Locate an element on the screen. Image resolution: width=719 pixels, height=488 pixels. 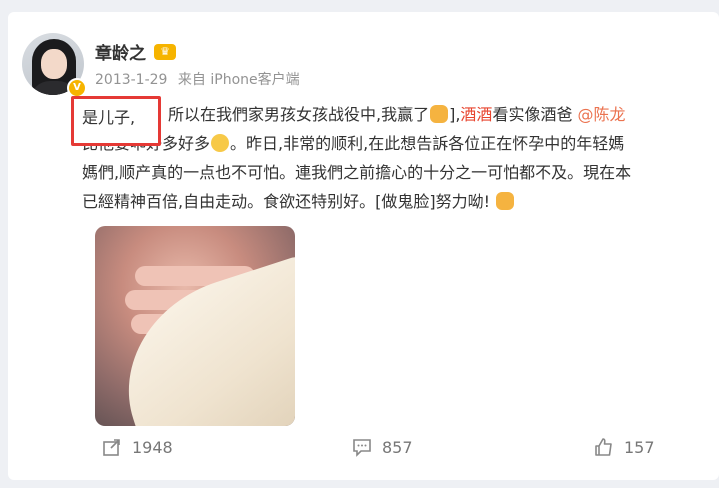
post-line-4: 已經精神百倍,自由走动。食欲还特别好。[做鬼脸]努力呦! is located at coordinates (400, 201).